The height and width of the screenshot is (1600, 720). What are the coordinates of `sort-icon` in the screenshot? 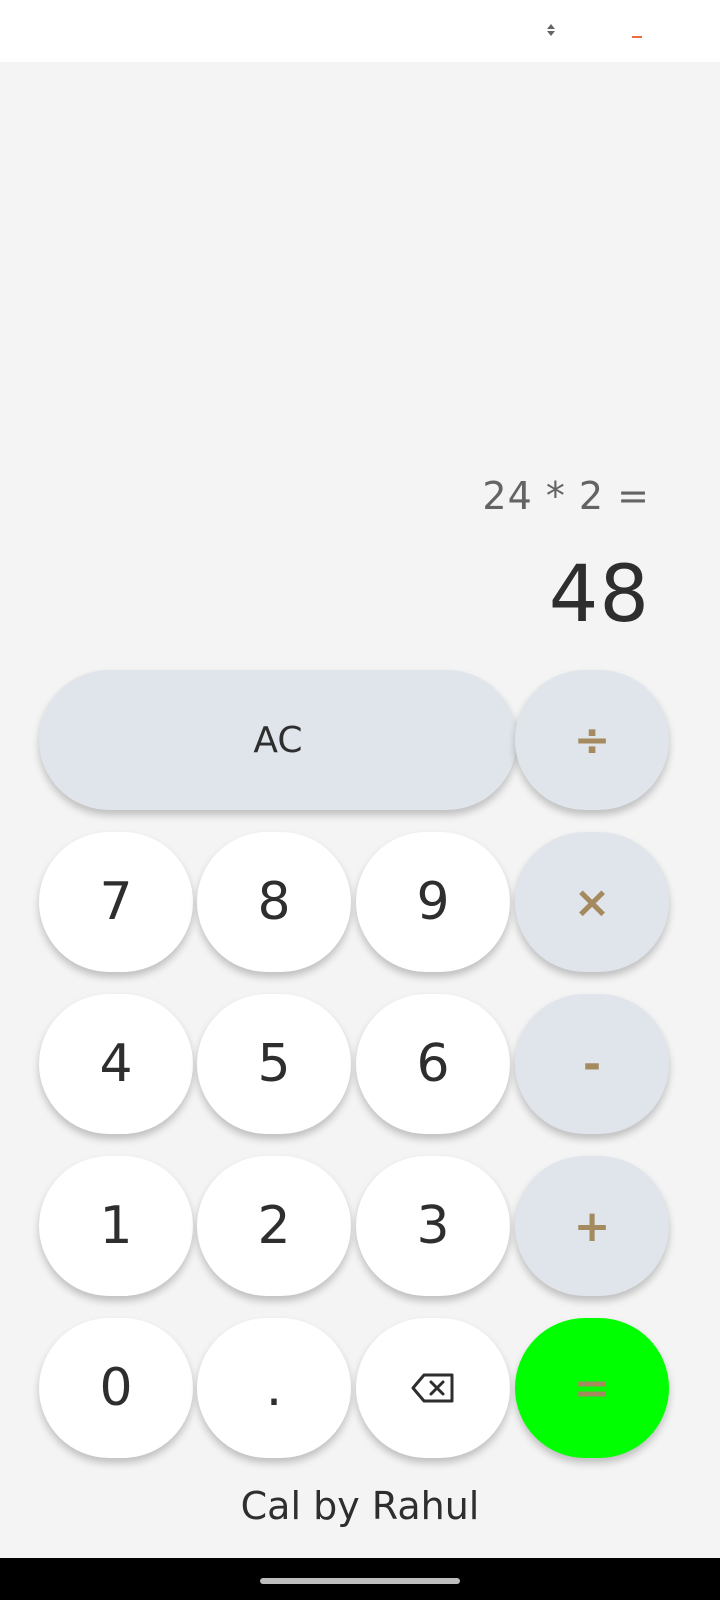 It's located at (551, 30).